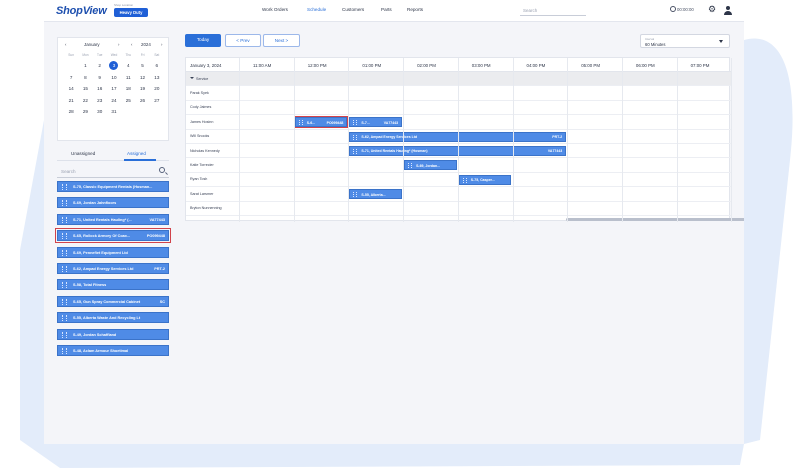 The width and height of the screenshot is (802, 471). I want to click on work-order-card: S-65, Gun Spray Commercial Cabinet SC, so click(113, 301).